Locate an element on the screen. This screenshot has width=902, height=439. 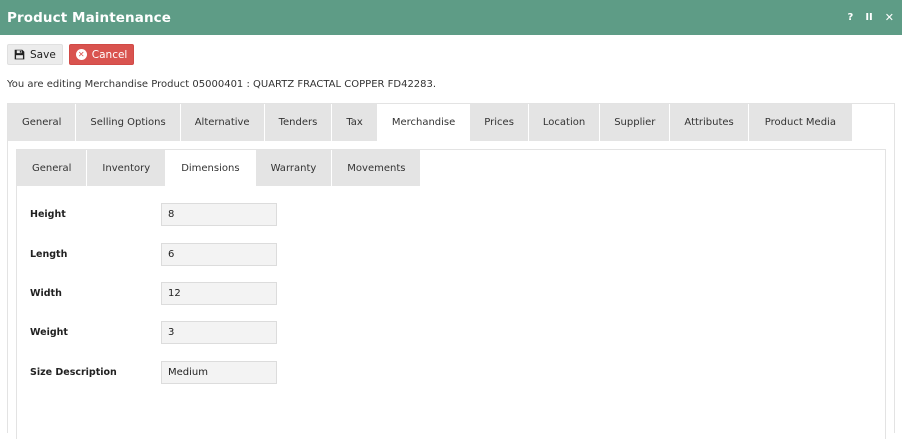
floppy-disk-icon is located at coordinates (19, 54).